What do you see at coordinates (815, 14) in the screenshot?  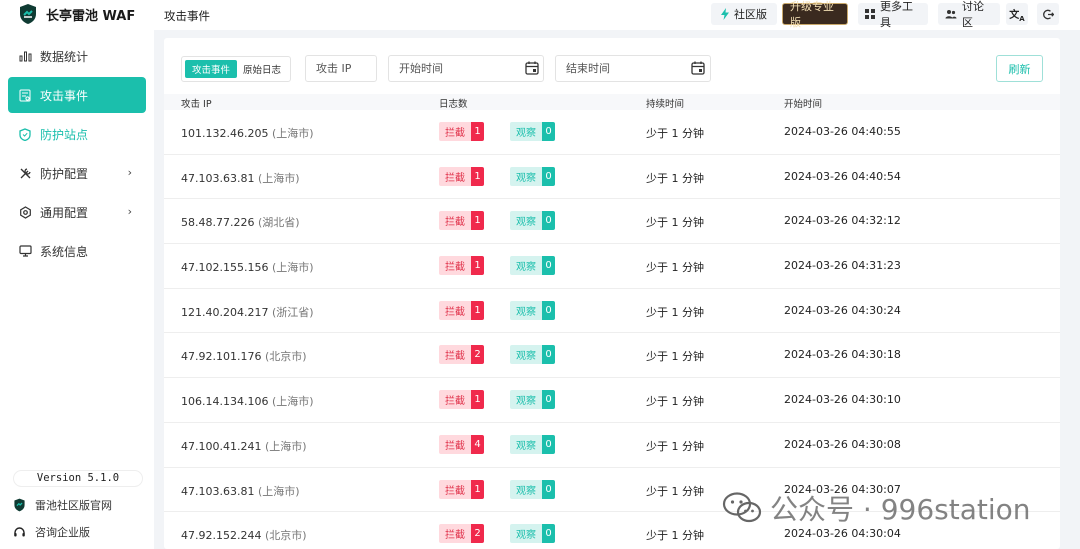 I see `upgrade-button: 升级专业版` at bounding box center [815, 14].